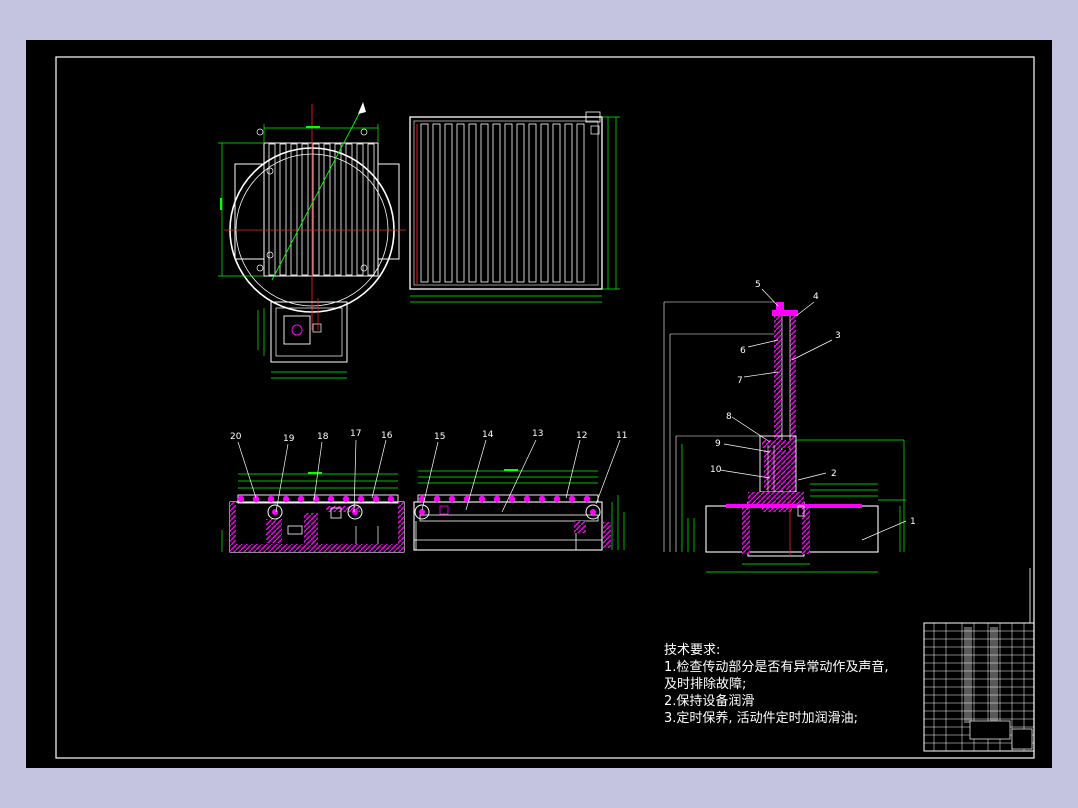 This screenshot has height=808, width=1078. Describe the element at coordinates (816, 297) in the screenshot. I see `balloon-4: 4` at that location.